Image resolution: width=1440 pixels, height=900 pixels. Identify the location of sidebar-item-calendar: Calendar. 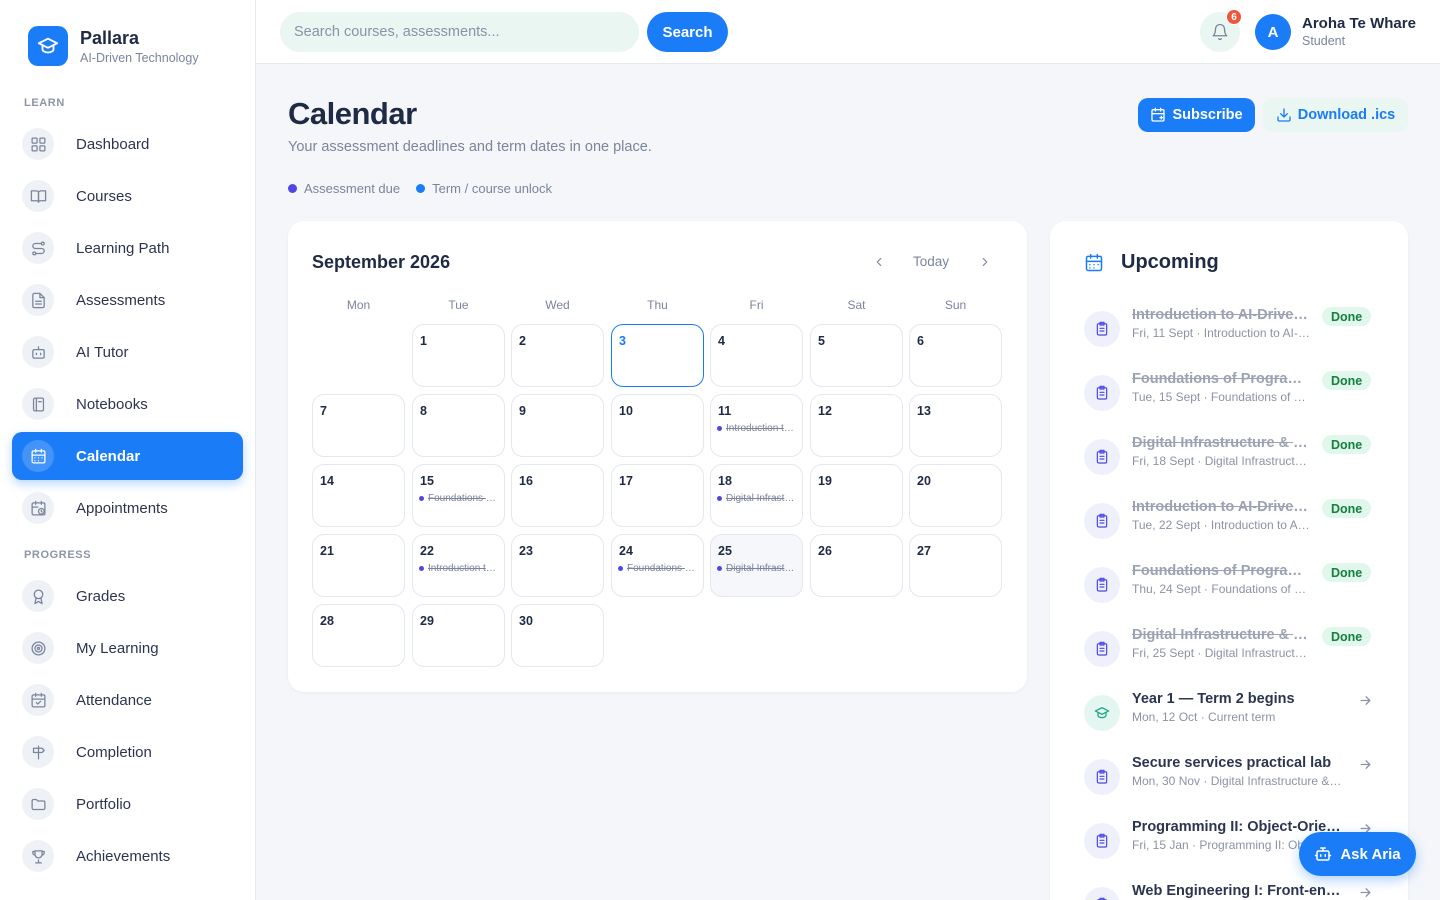
(127, 456).